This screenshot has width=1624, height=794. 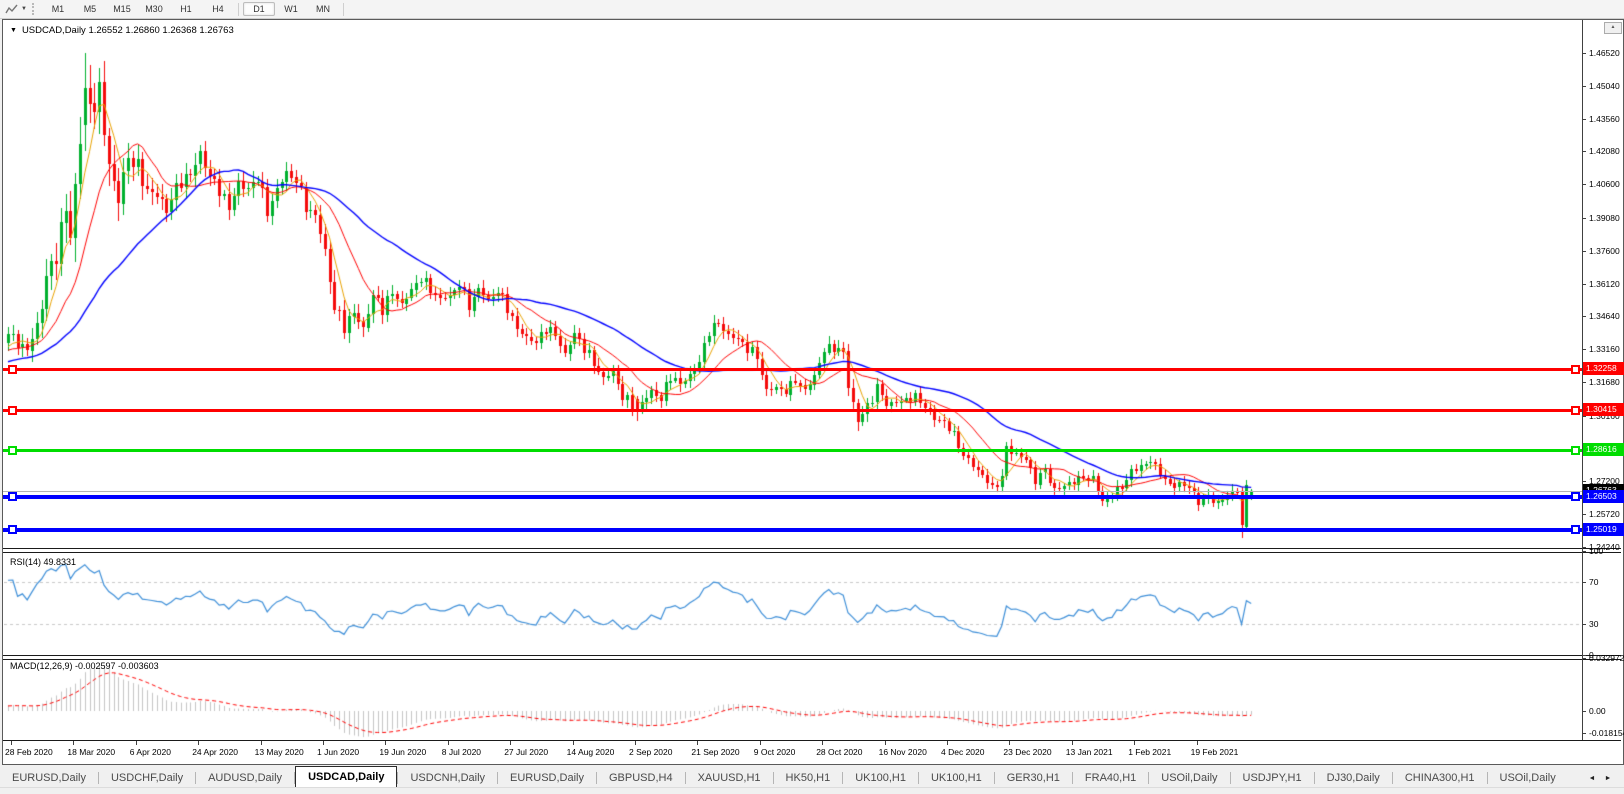 What do you see at coordinates (590, 752) in the screenshot?
I see `date-label: 14 Aug 2020` at bounding box center [590, 752].